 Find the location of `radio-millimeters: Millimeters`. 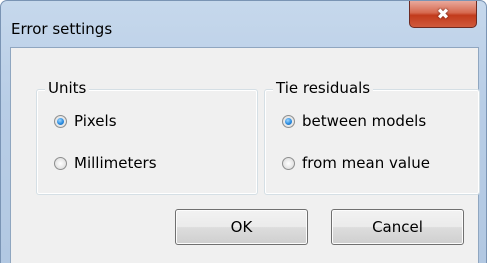

radio-millimeters: Millimeters is located at coordinates (105, 163).